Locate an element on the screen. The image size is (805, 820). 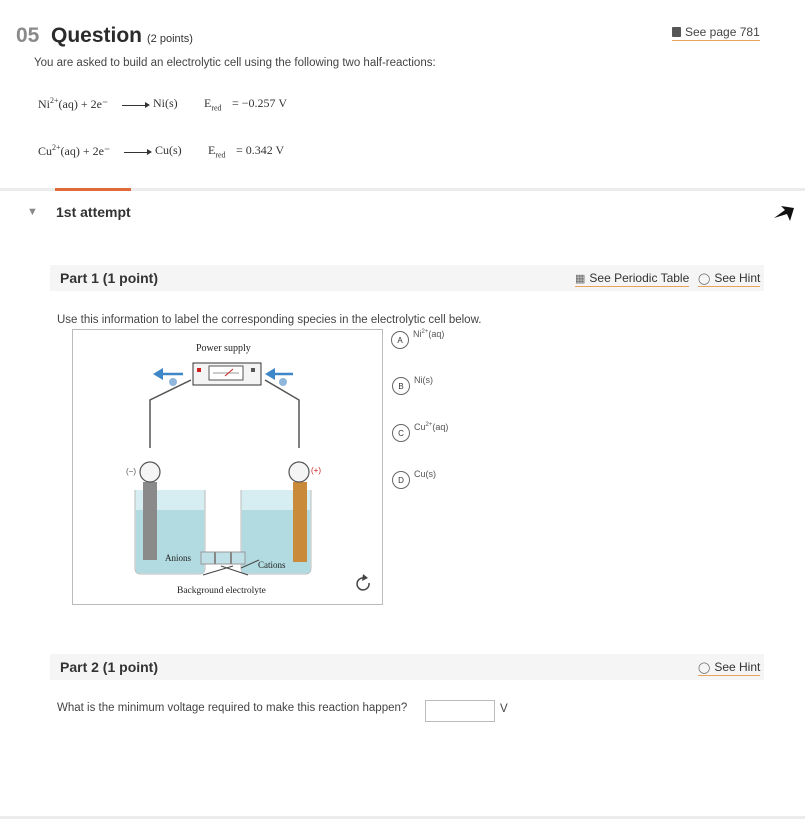
option-a-label: Ni2+(aq) is located at coordinates (429, 334).